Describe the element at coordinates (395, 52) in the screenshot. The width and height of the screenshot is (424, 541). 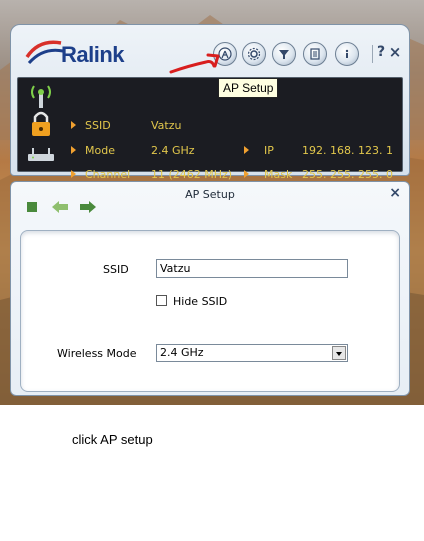
I see `close-button: ×` at that location.